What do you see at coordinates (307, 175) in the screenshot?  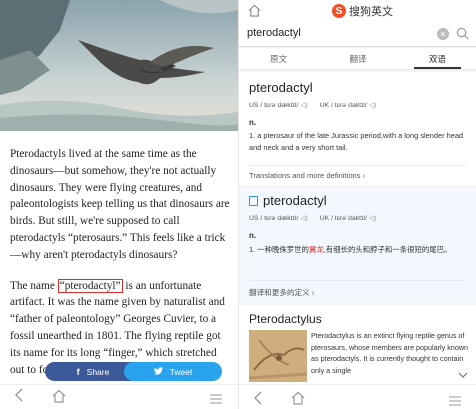 I see `more-definitions-link: Translations and more definitions ›` at bounding box center [307, 175].